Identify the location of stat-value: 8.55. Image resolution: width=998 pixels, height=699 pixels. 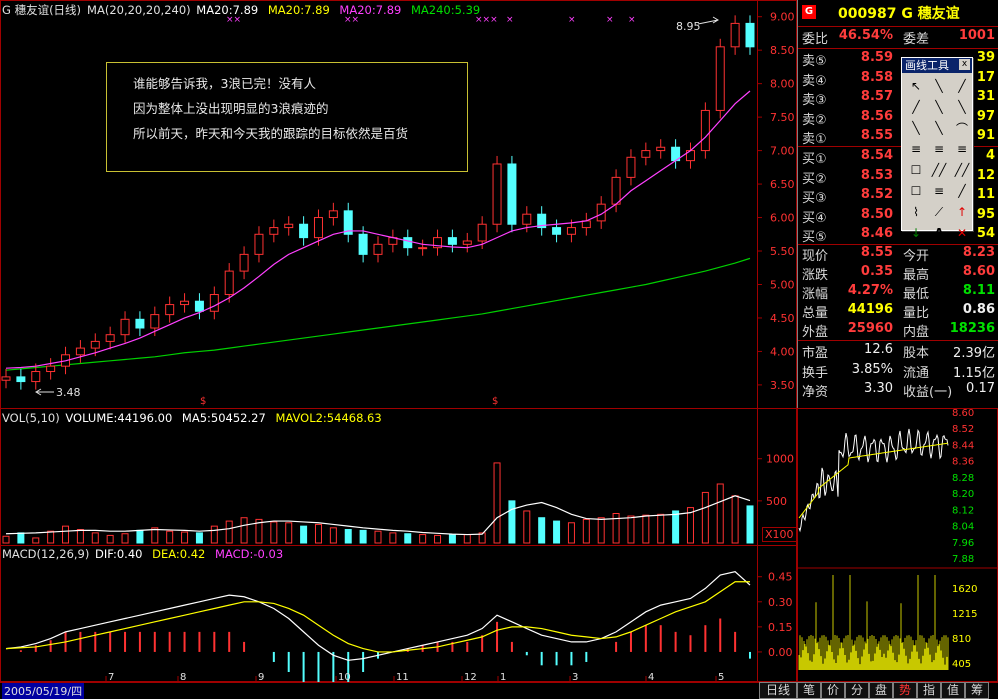
(876, 252).